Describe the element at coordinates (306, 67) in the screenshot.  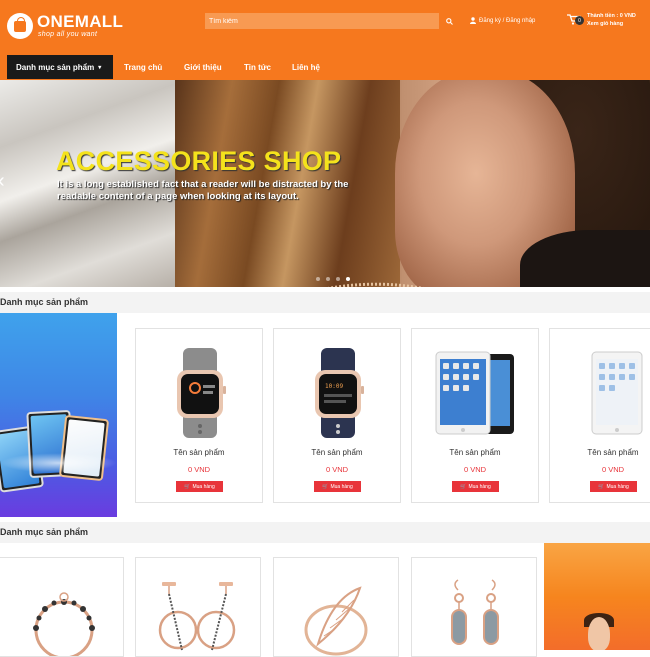
I see `nav-link-contact: Liên hệ` at that location.